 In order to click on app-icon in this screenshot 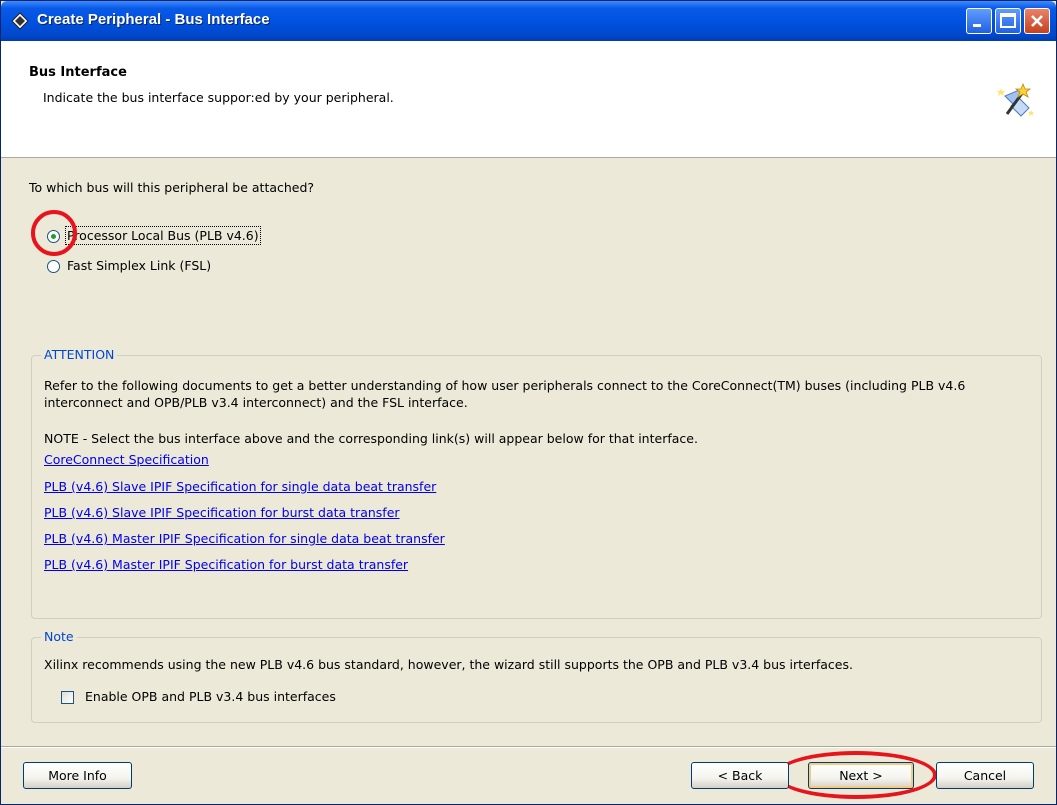, I will do `click(20, 21)`.